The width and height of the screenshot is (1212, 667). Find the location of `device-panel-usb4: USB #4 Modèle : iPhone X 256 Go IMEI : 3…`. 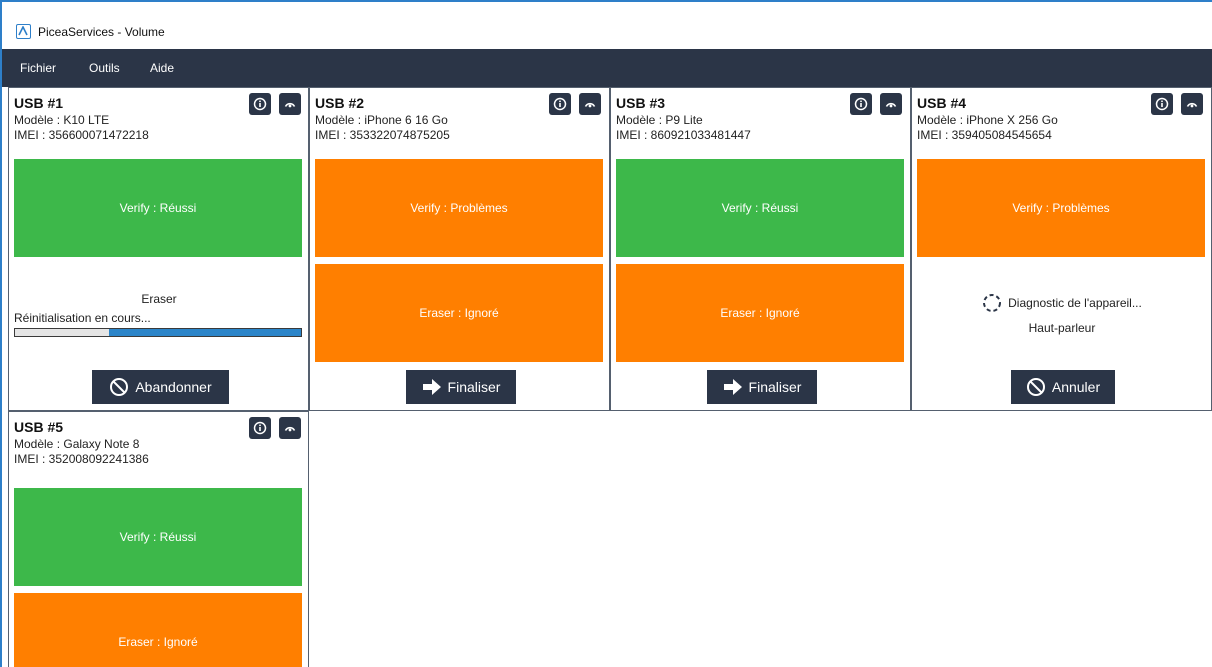

device-panel-usb4: USB #4 Modèle : iPhone X 256 Go IMEI : 3… is located at coordinates (1061, 249).